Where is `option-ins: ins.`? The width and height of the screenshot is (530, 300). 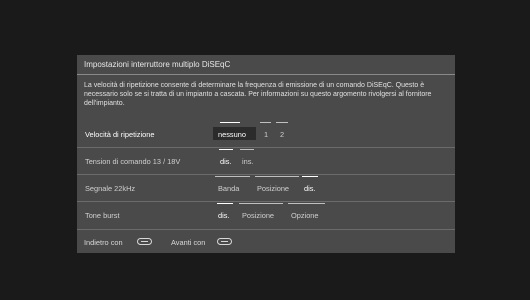 option-ins: ins. is located at coordinates (248, 161).